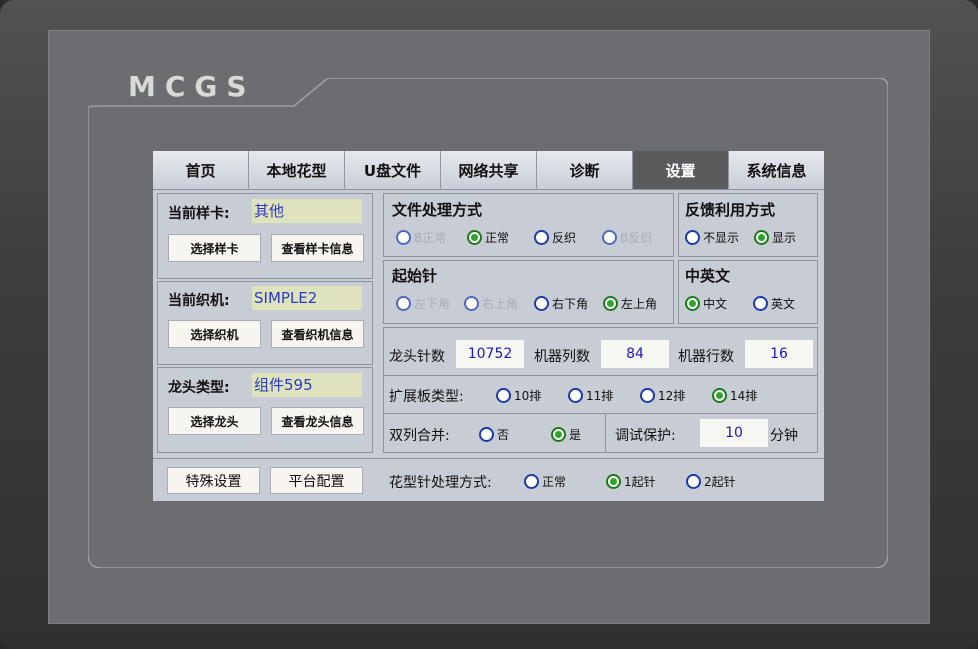  I want to click on needle-mode-label: 花型针处理方式:, so click(440, 483).